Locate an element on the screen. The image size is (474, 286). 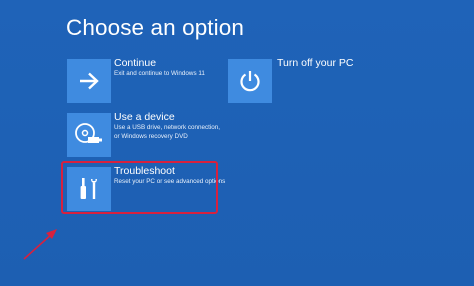
use-device-description-line1: Use a USB drive, network connection, is located at coordinates (167, 127).